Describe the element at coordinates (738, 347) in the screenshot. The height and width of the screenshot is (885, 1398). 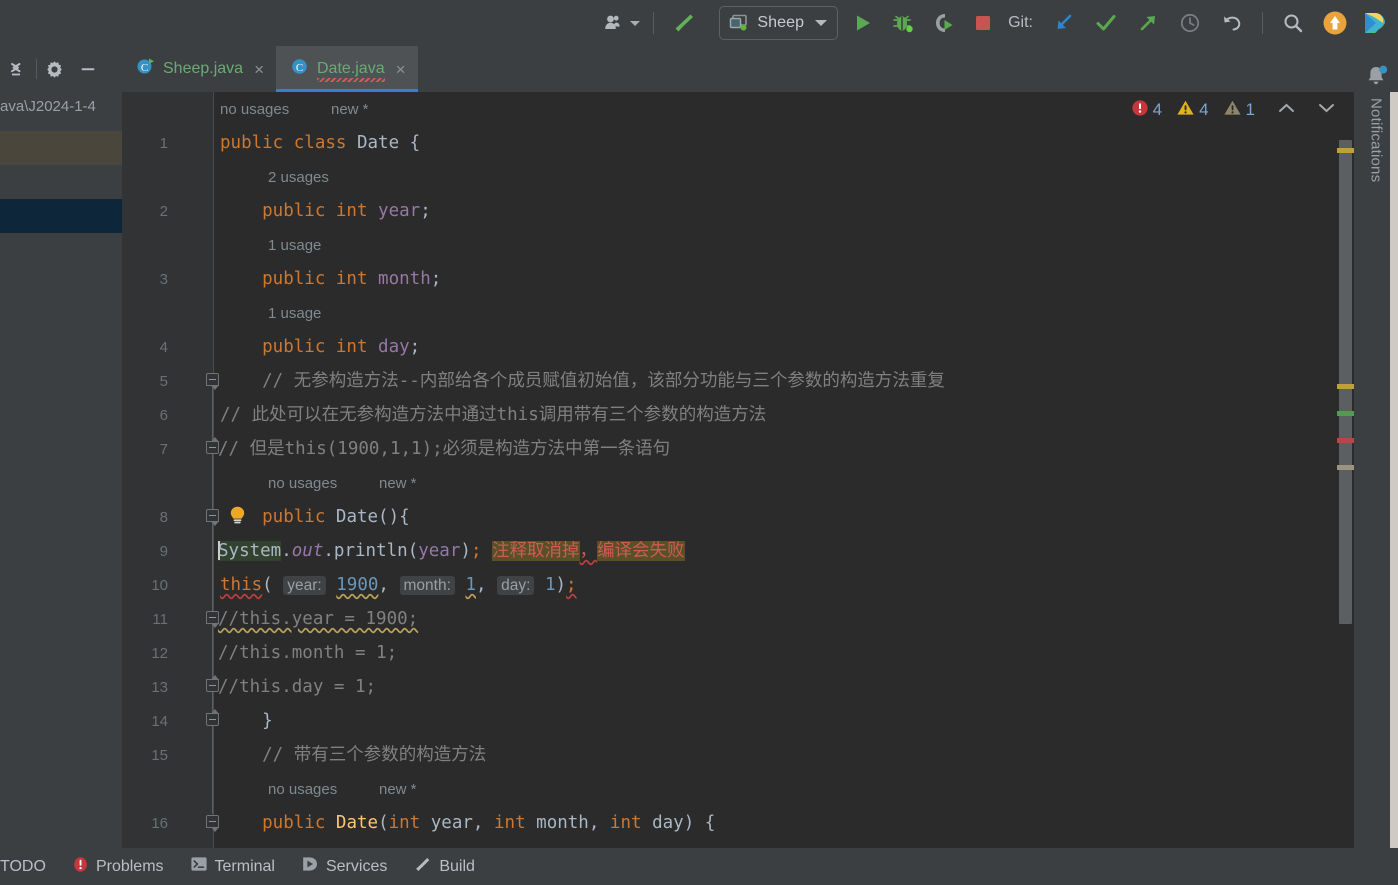
I see `code-line: 4 public int day;` at that location.